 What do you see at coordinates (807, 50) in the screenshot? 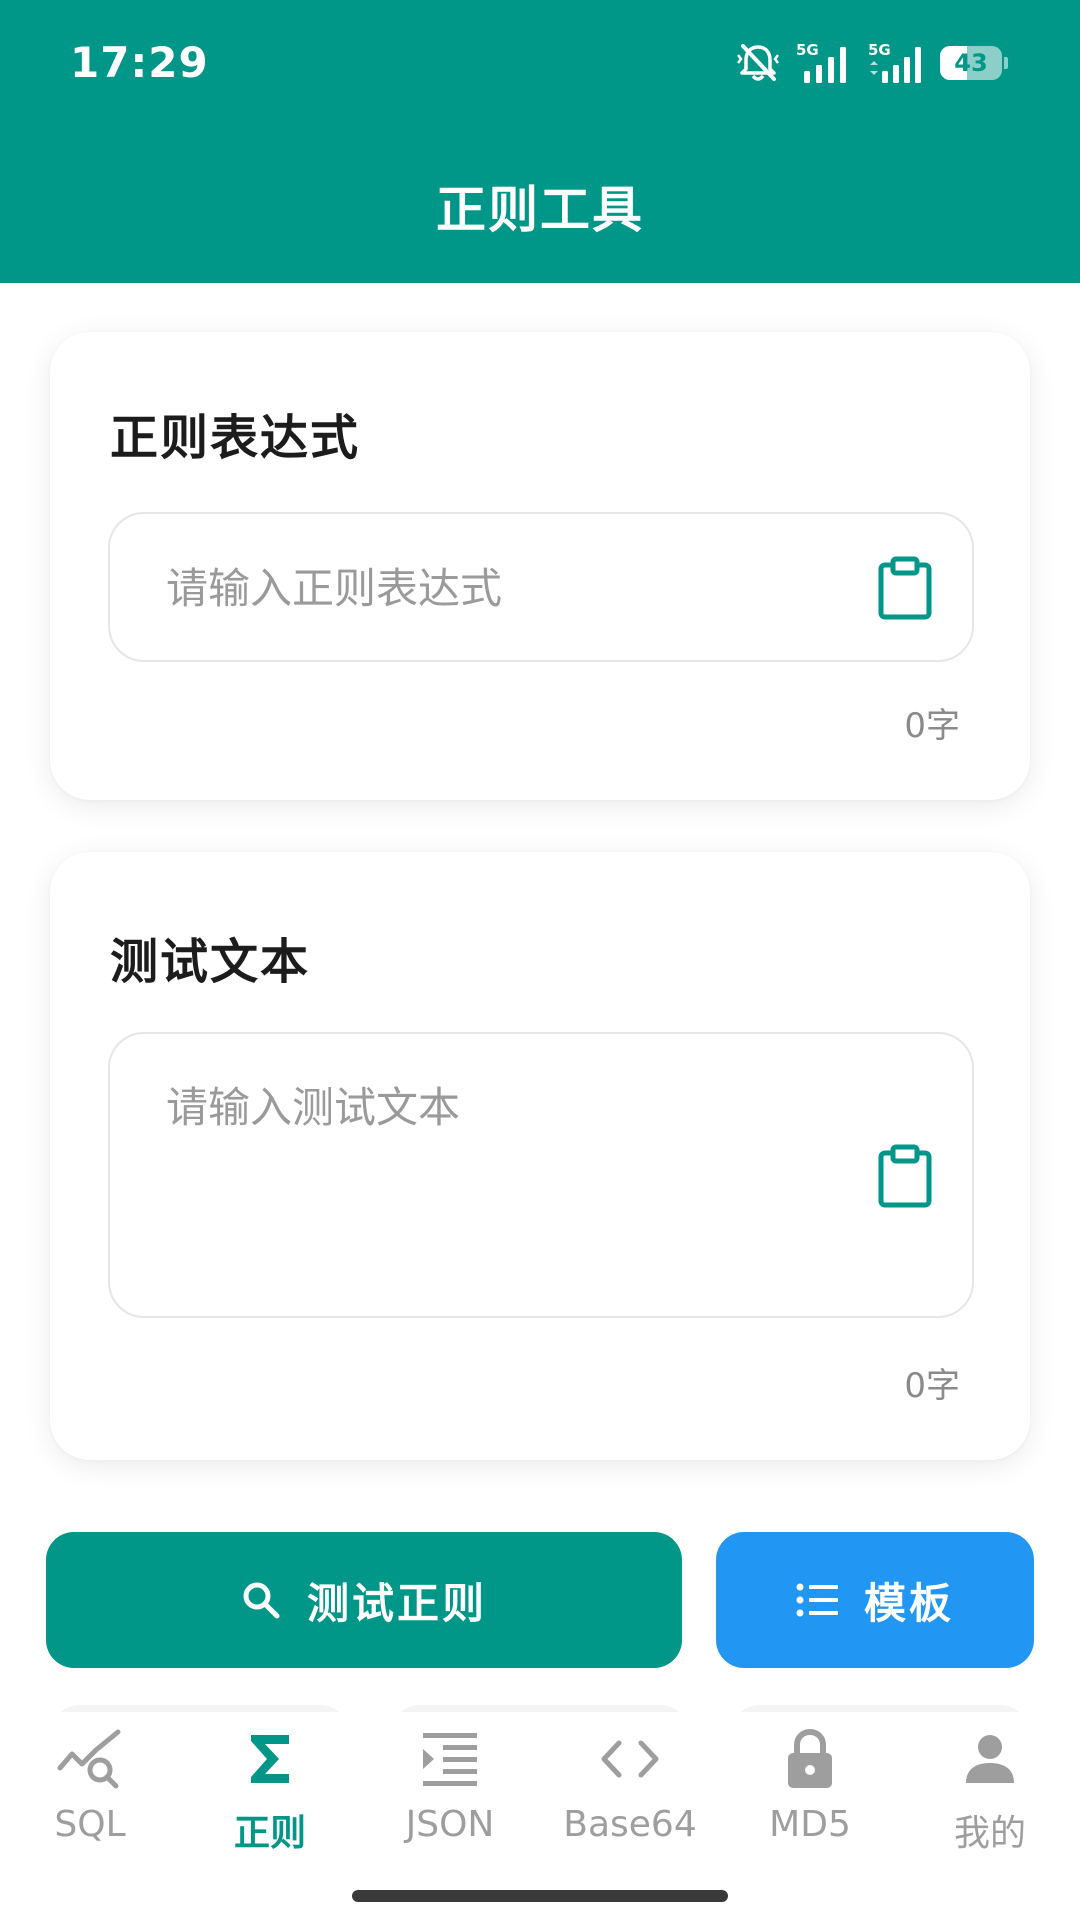
I see `network-type-1: 5G` at bounding box center [807, 50].